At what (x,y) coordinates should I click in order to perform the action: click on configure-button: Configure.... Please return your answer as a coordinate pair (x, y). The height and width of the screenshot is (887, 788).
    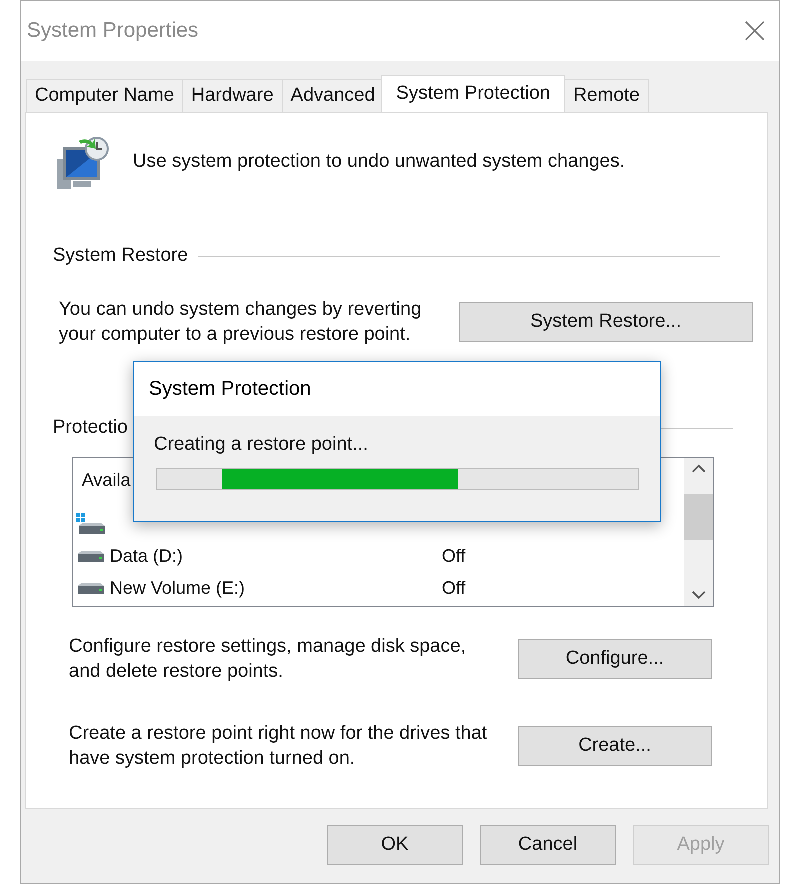
    Looking at the image, I should click on (615, 659).